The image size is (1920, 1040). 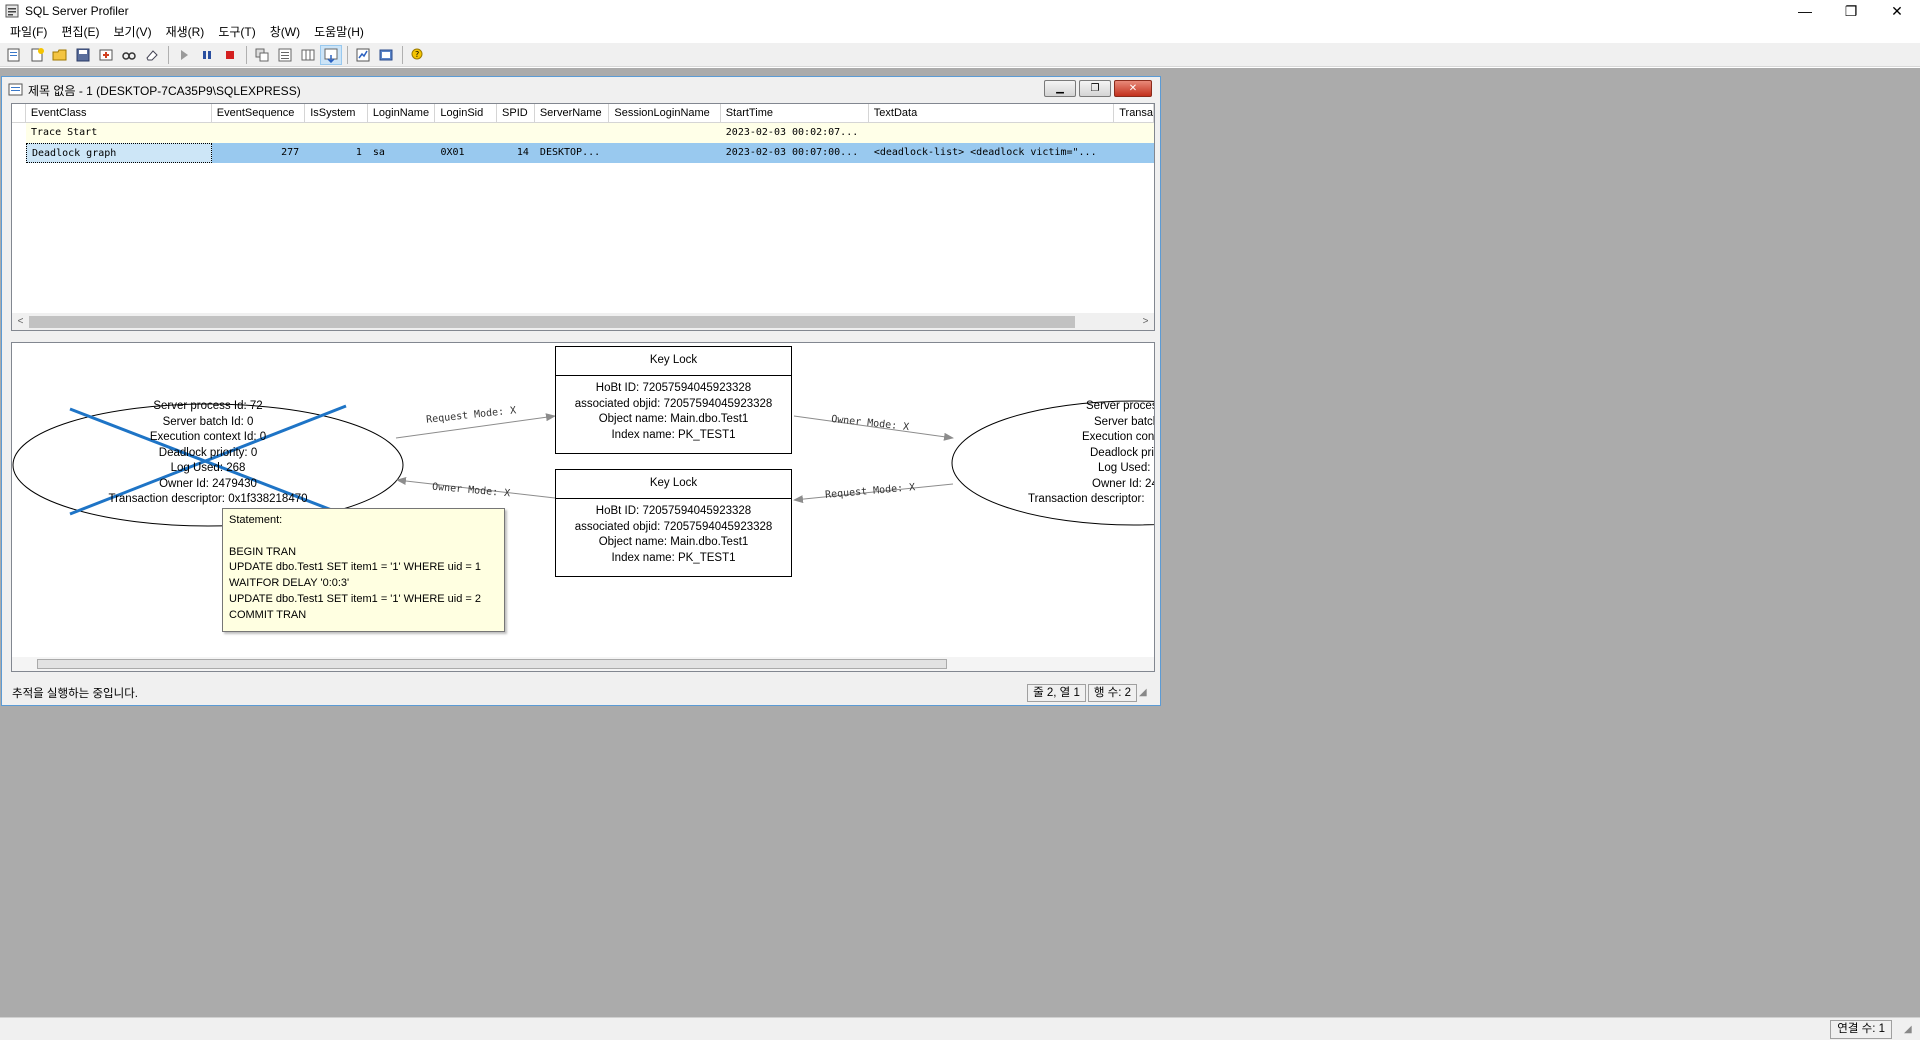 I want to click on column-header: StartTime, so click(x=795, y=113).